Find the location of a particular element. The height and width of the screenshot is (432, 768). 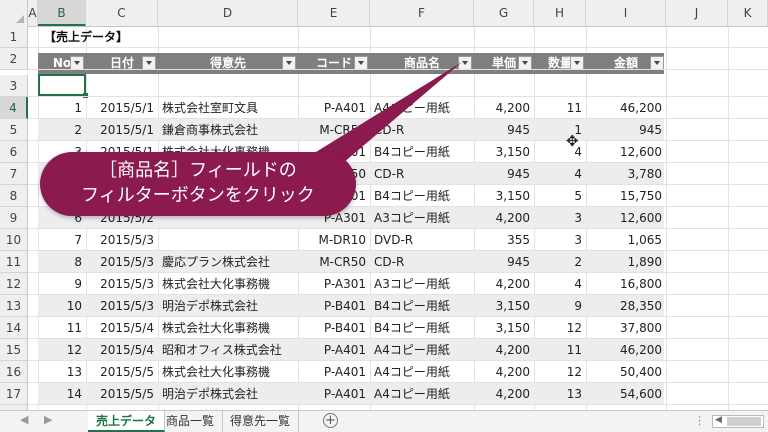

table-cell: 50,400 is located at coordinates (626, 372).